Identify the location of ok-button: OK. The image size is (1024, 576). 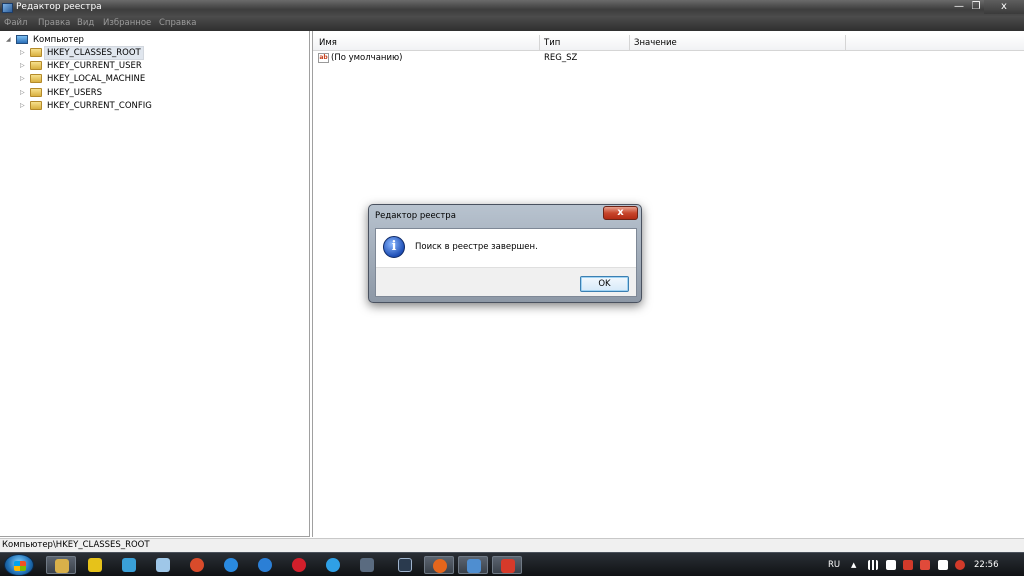
(604, 284).